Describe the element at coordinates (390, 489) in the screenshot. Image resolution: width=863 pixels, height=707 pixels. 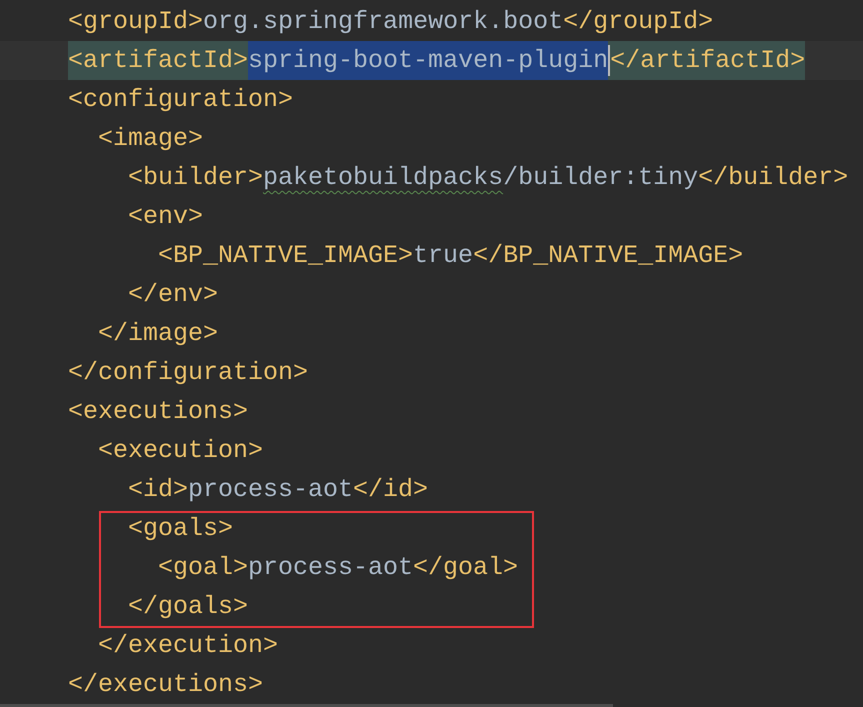
I see `xml-tag: </id>` at that location.